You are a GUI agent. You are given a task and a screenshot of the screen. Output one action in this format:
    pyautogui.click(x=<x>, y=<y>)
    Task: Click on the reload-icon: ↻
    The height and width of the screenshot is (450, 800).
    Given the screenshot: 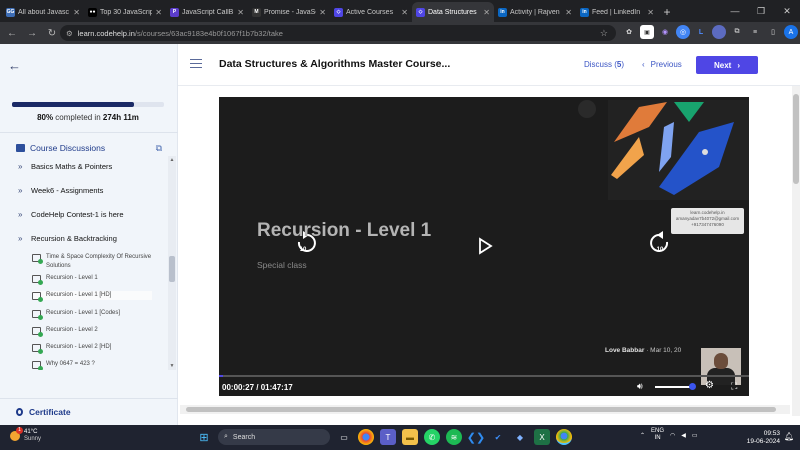 What is the action you would take?
    pyautogui.click(x=52, y=33)
    